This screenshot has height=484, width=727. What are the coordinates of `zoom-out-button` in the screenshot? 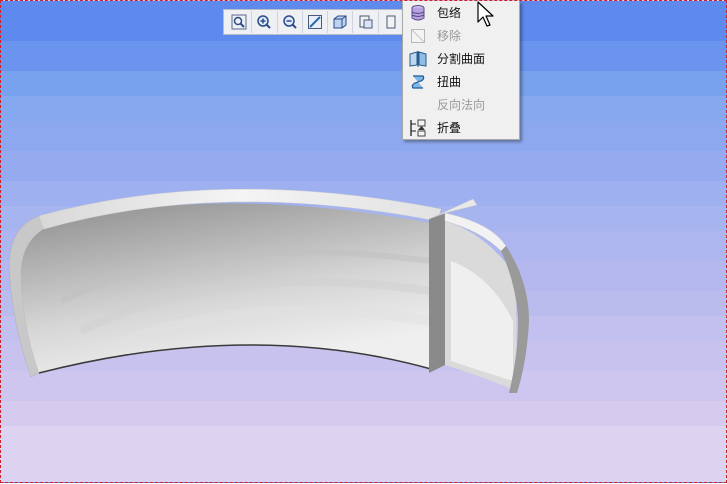 It's located at (290, 22).